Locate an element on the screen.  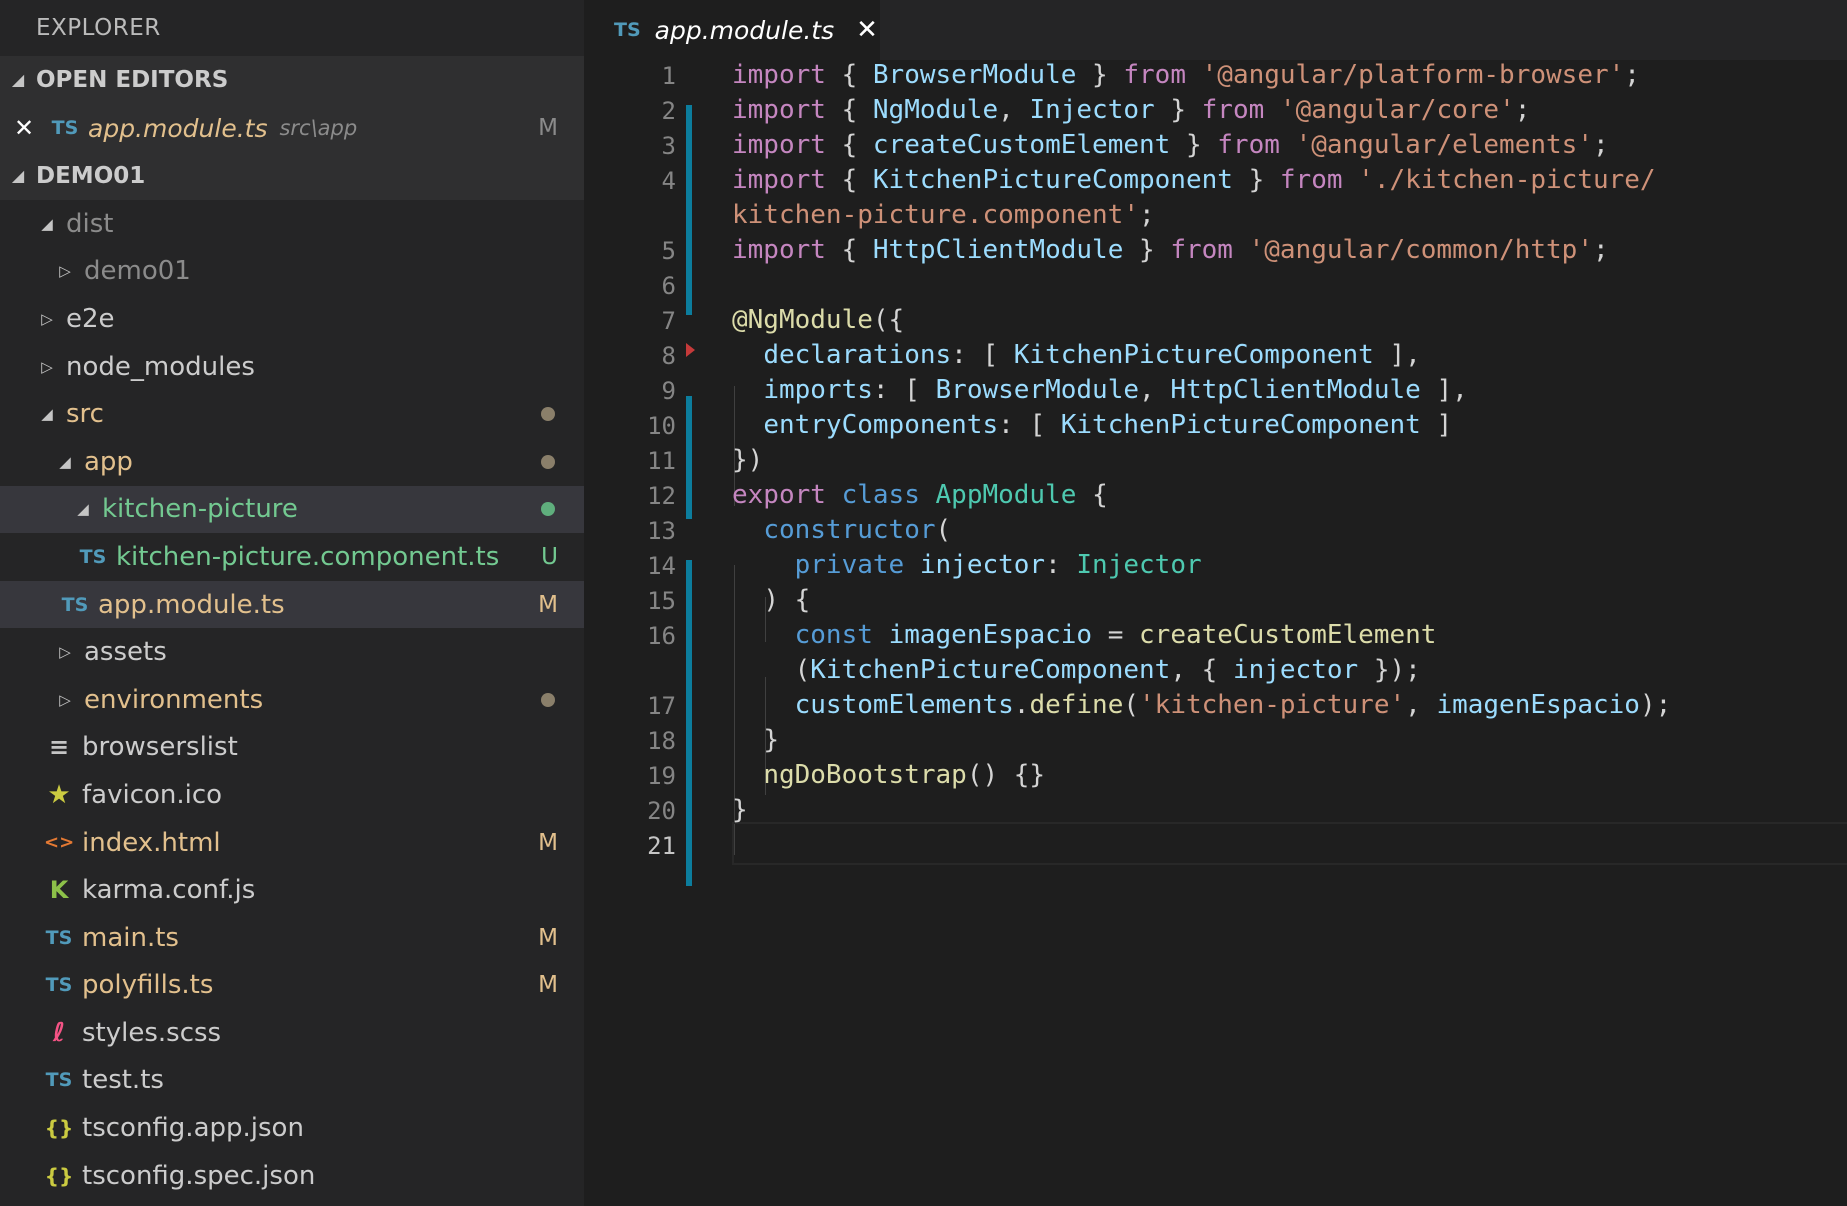
code-line: }) is located at coordinates (747, 460).